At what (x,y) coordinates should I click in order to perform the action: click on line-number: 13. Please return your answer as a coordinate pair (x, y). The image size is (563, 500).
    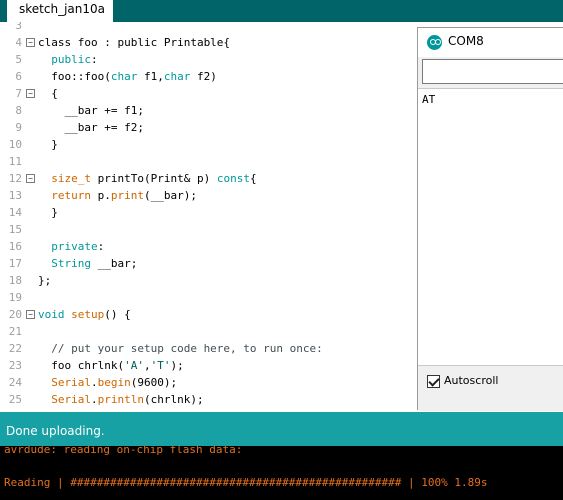
    Looking at the image, I should click on (15, 195).